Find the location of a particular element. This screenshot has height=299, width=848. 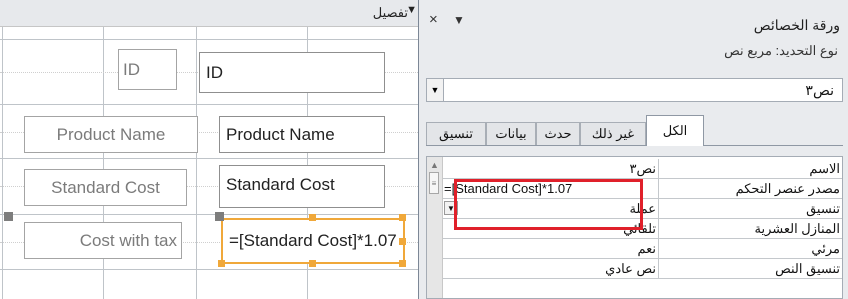

pane-menu-icon: ▼ is located at coordinates (459, 20).